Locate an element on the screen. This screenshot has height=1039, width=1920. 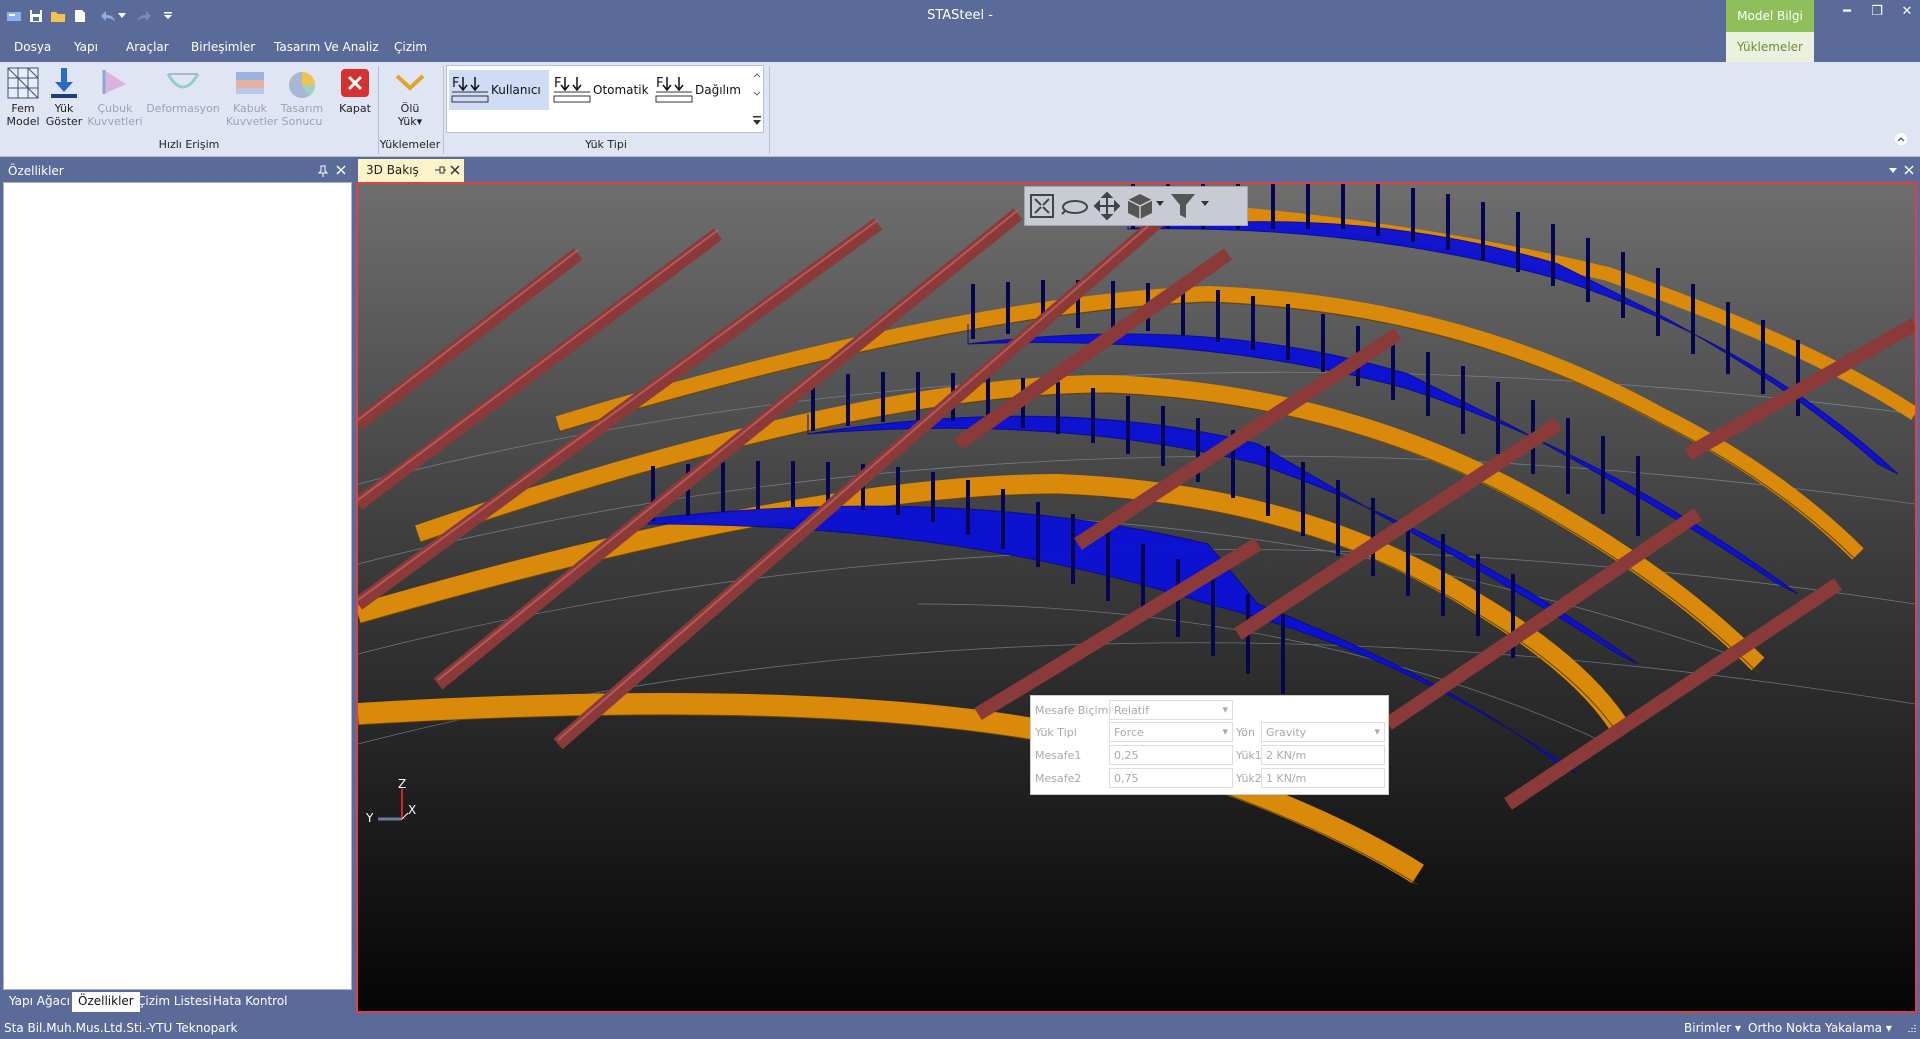
menu-tasarim-ve-analiz: Tasarım Ve Analiz is located at coordinates (326, 47).